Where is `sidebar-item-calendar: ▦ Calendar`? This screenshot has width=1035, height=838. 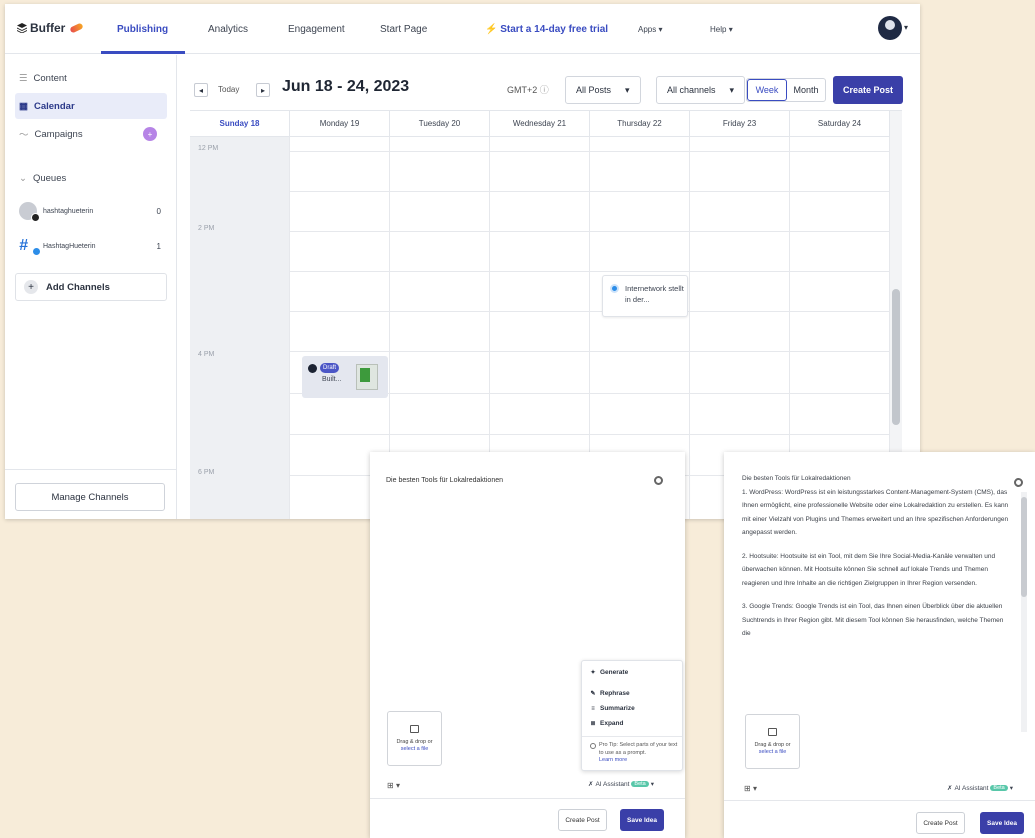 sidebar-item-calendar: ▦ Calendar is located at coordinates (91, 106).